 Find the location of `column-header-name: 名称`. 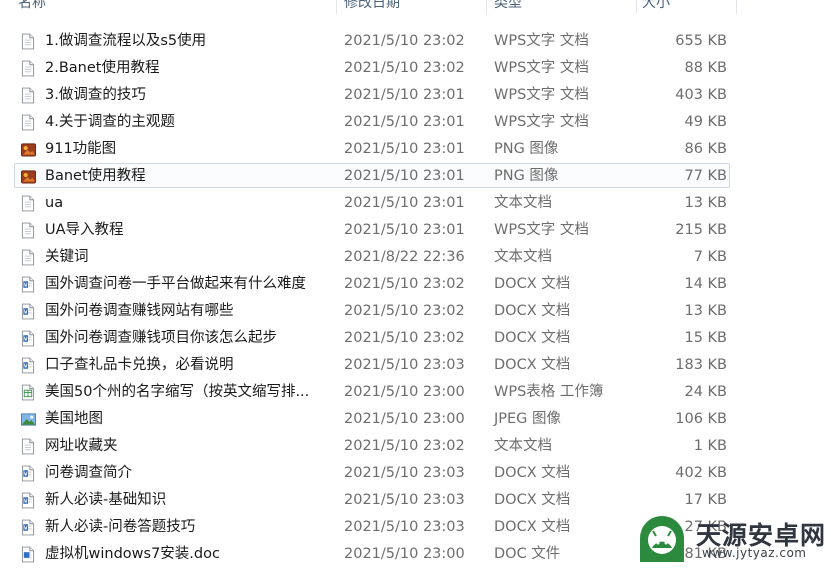

column-header-name: 名称 is located at coordinates (32, 6).